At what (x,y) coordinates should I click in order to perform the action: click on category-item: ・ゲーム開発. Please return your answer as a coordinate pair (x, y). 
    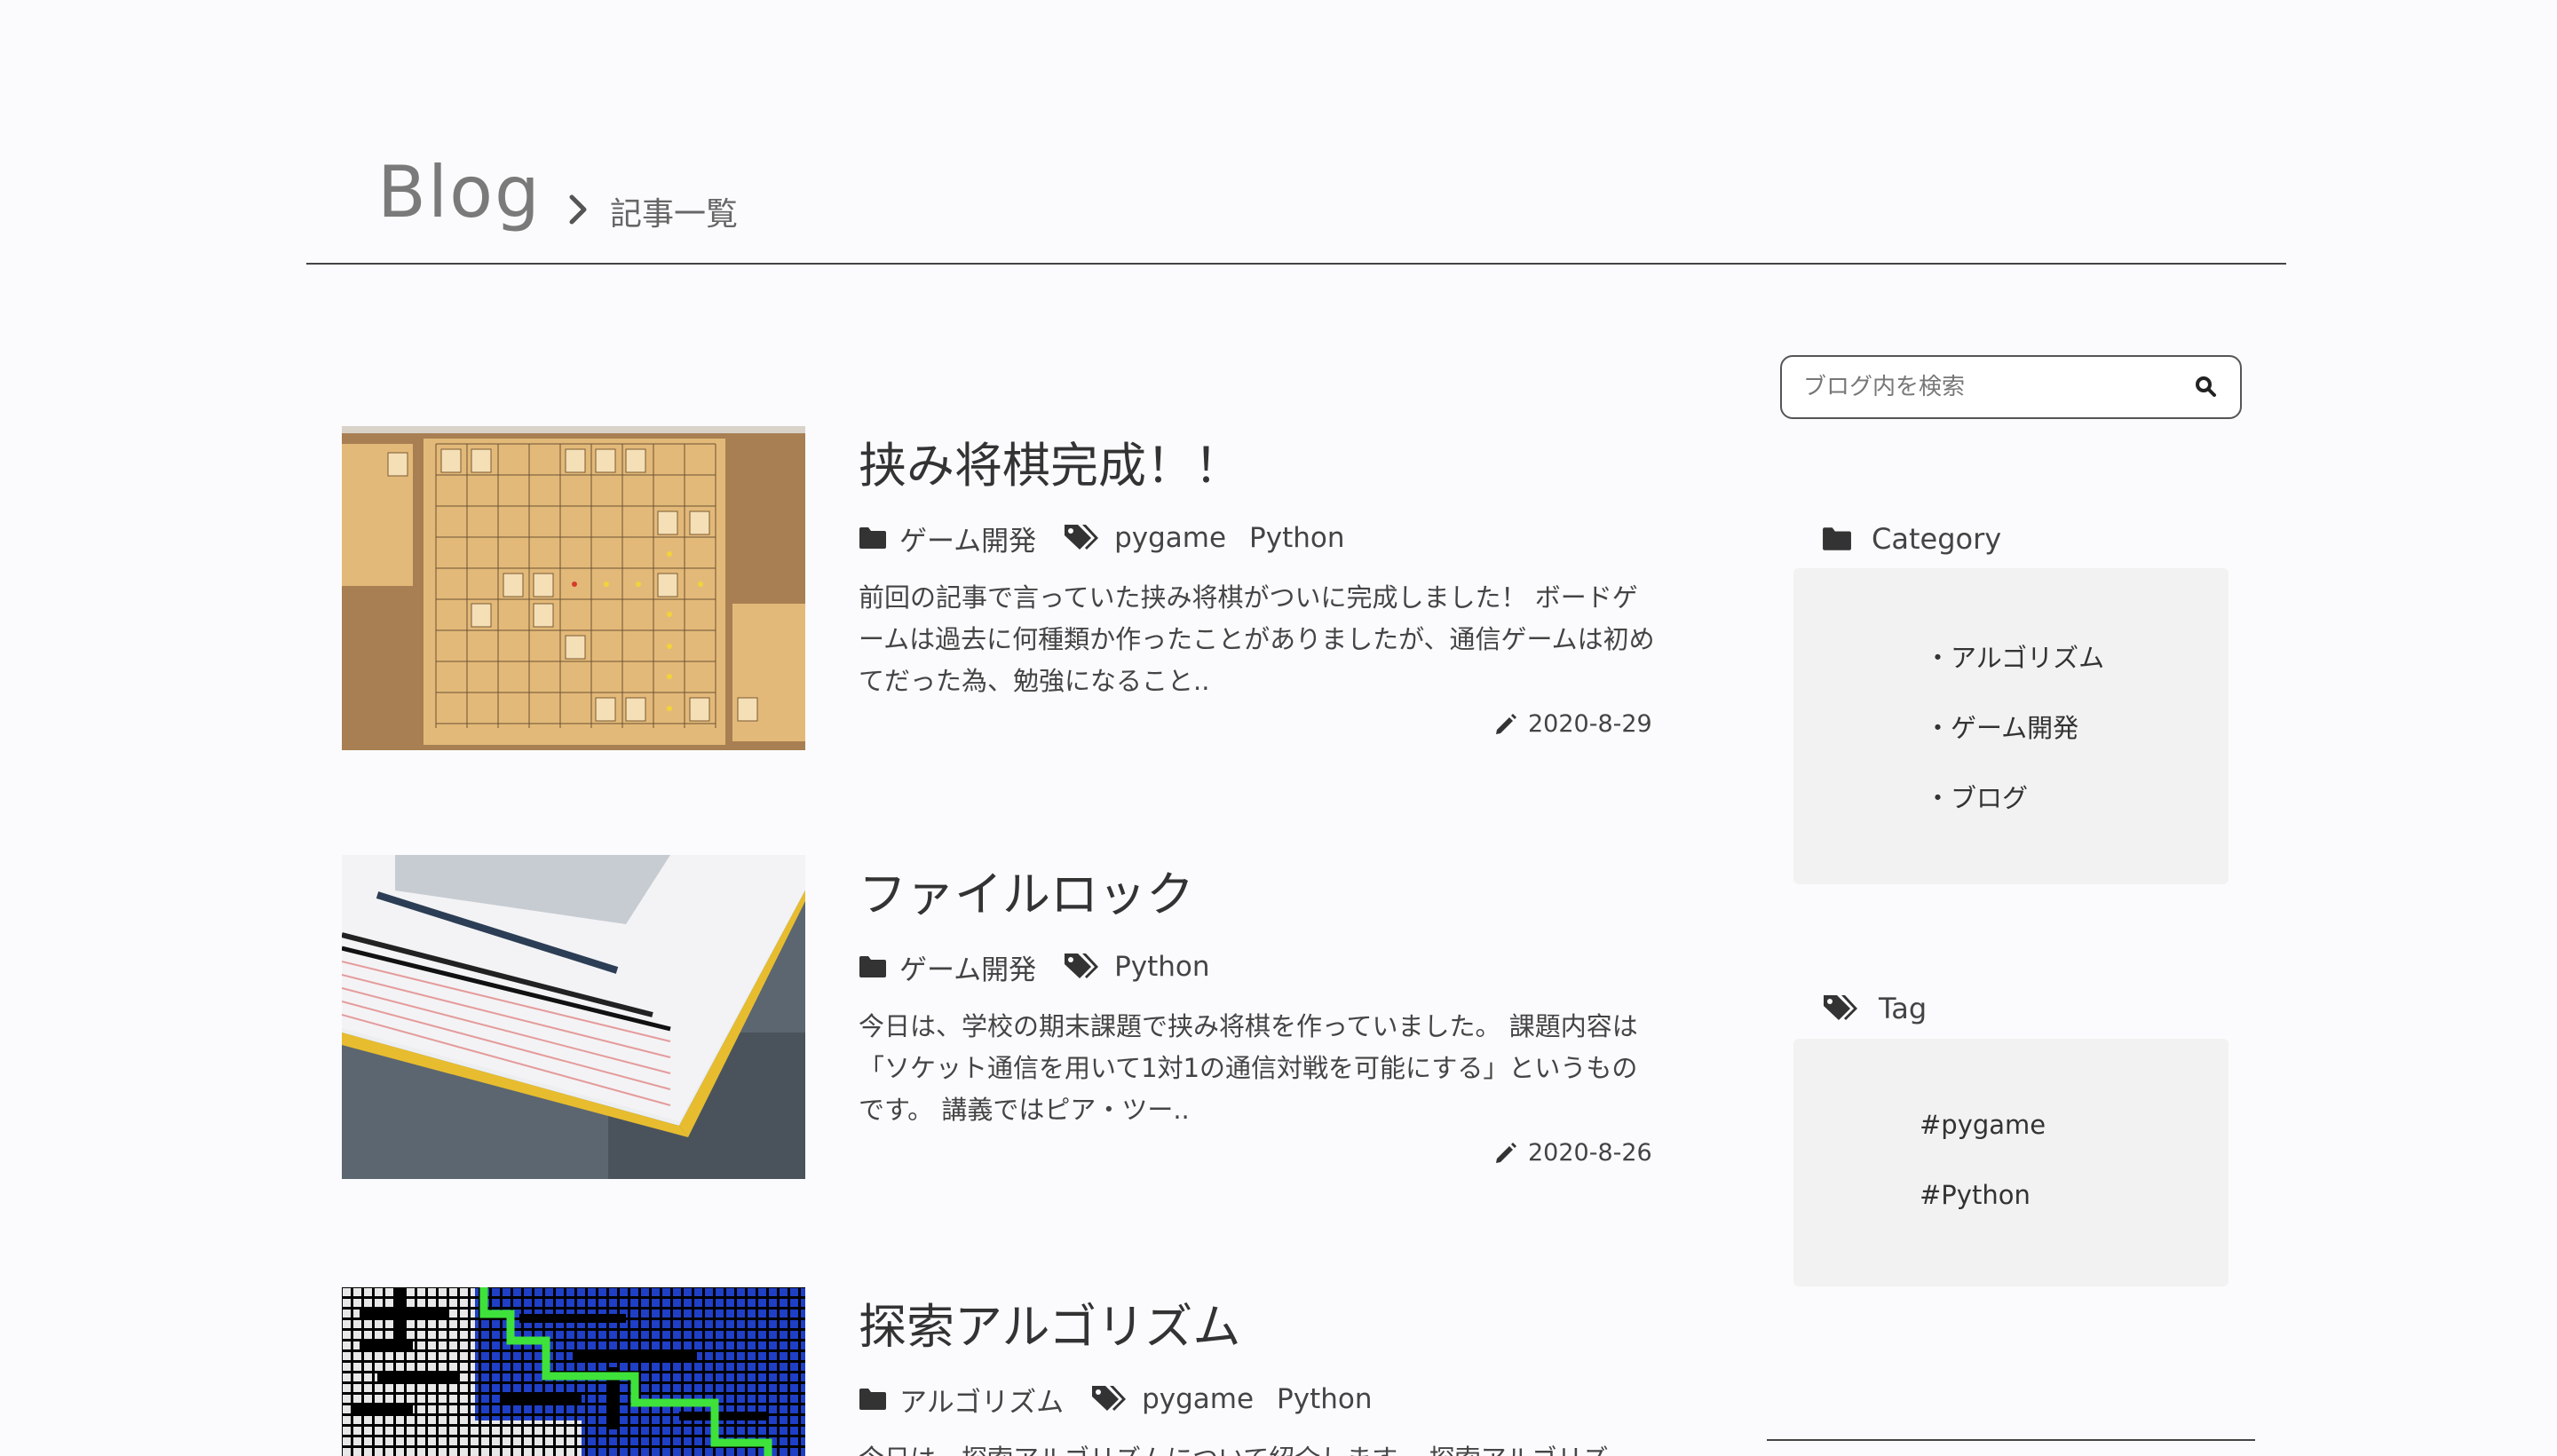
    Looking at the image, I should click on (2001, 726).